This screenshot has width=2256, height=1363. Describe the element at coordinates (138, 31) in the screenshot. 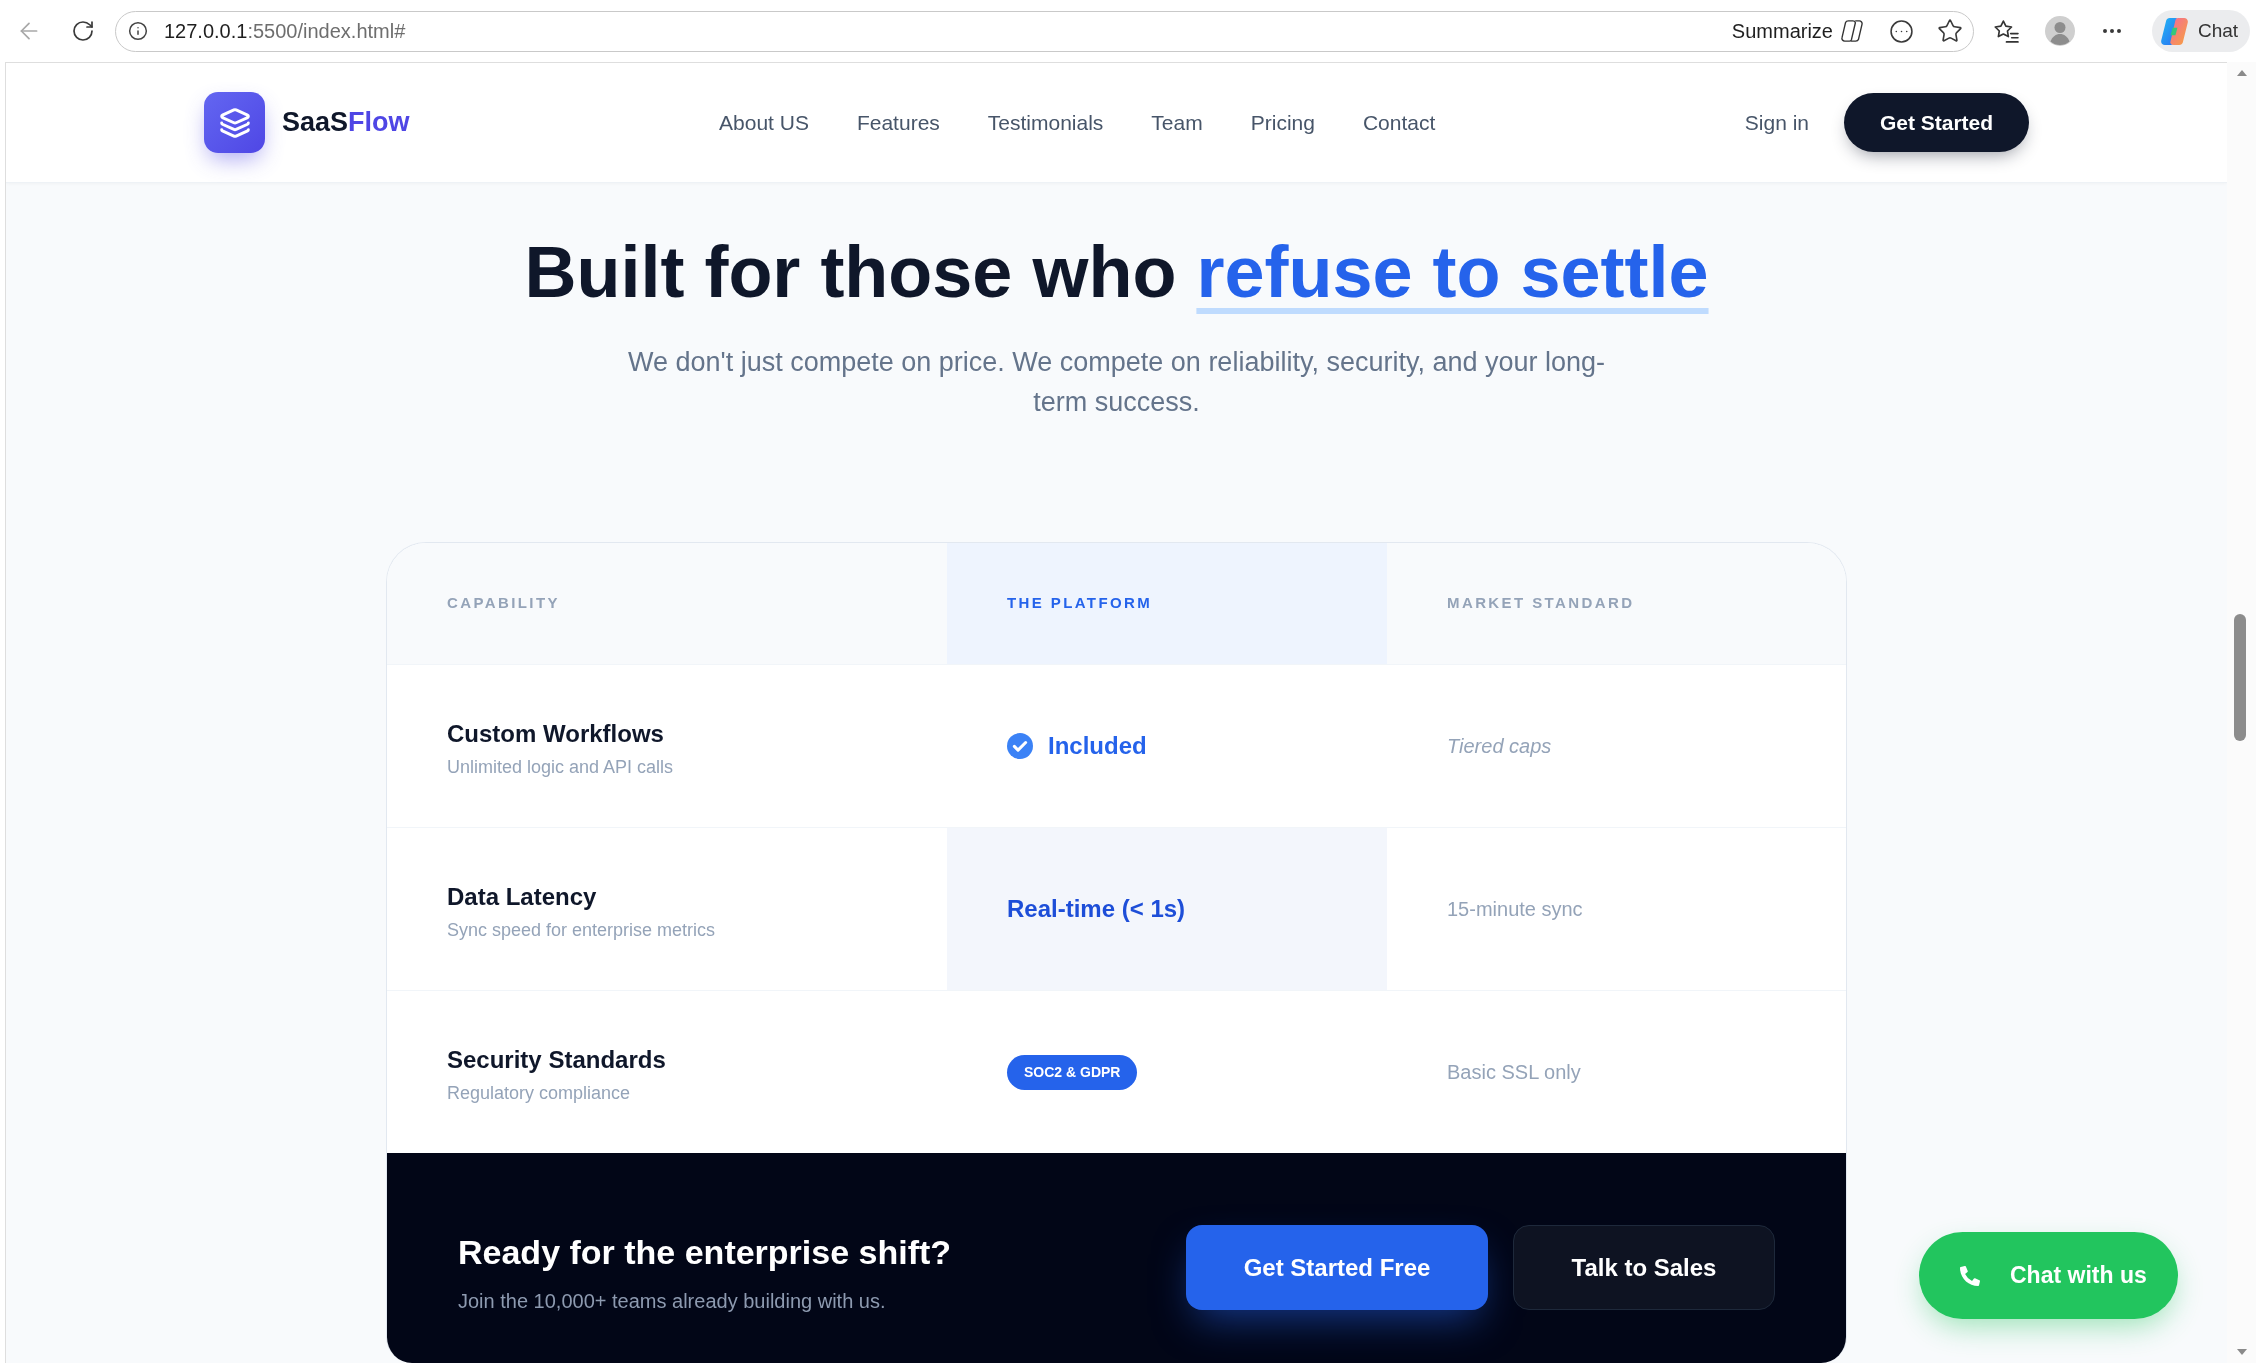

I see `info-icon` at that location.